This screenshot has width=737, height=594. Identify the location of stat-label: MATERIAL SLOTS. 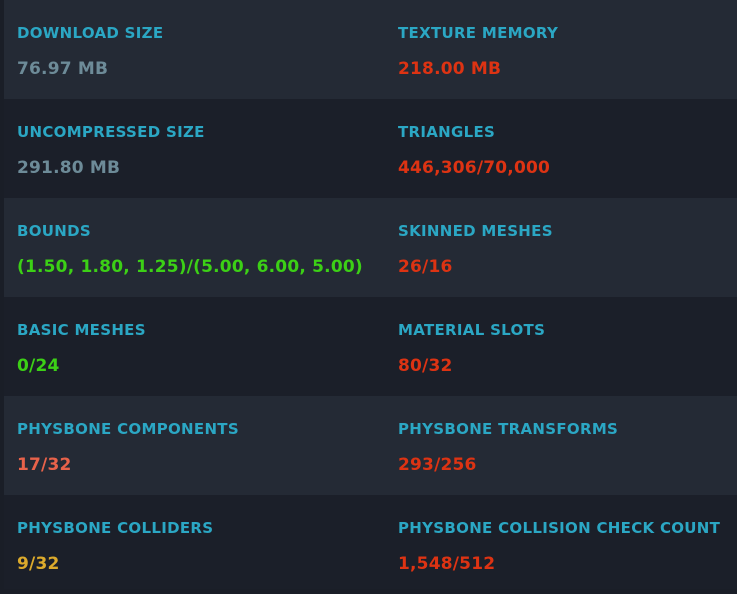
(472, 330).